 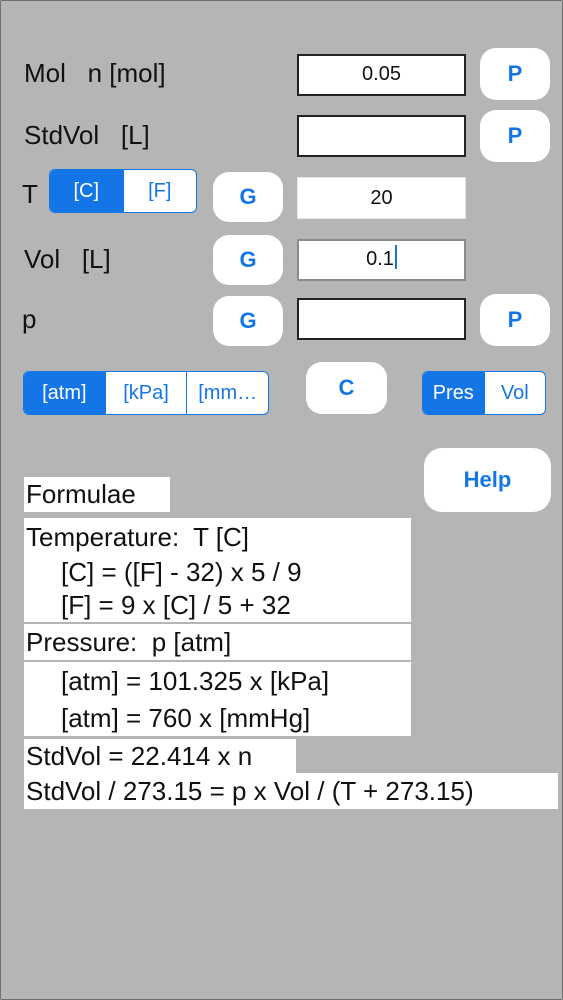 What do you see at coordinates (395, 257) in the screenshot?
I see `text-caret` at bounding box center [395, 257].